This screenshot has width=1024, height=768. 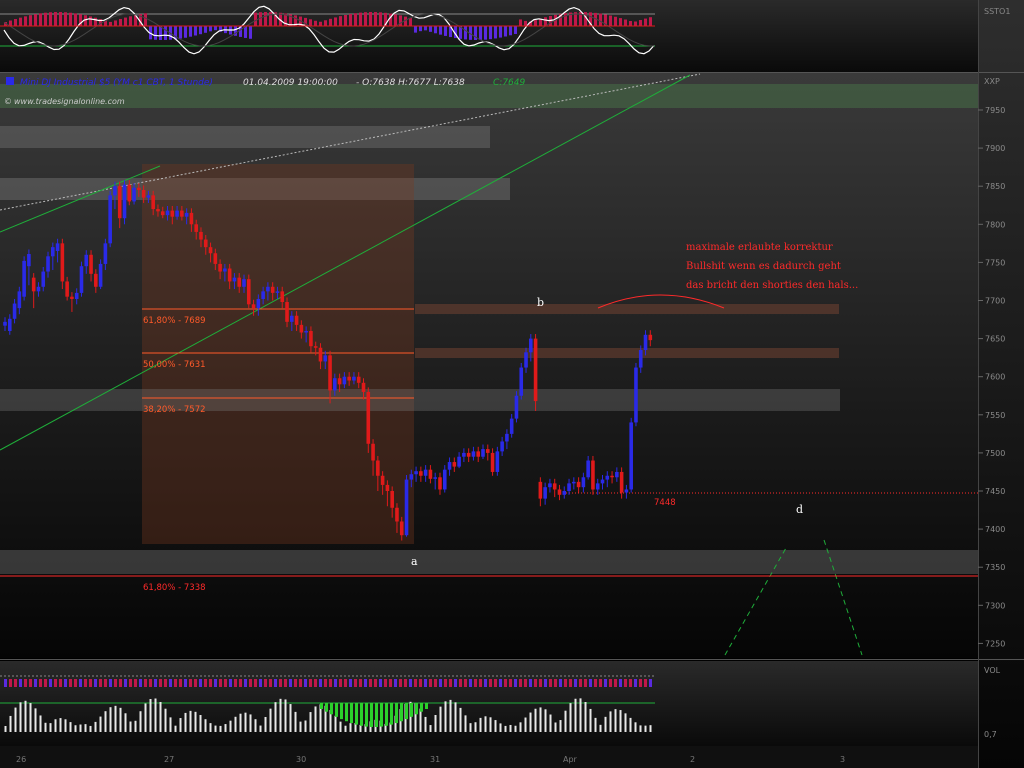 What do you see at coordinates (21, 759) in the screenshot?
I see `time-tick-label: 26` at bounding box center [21, 759].